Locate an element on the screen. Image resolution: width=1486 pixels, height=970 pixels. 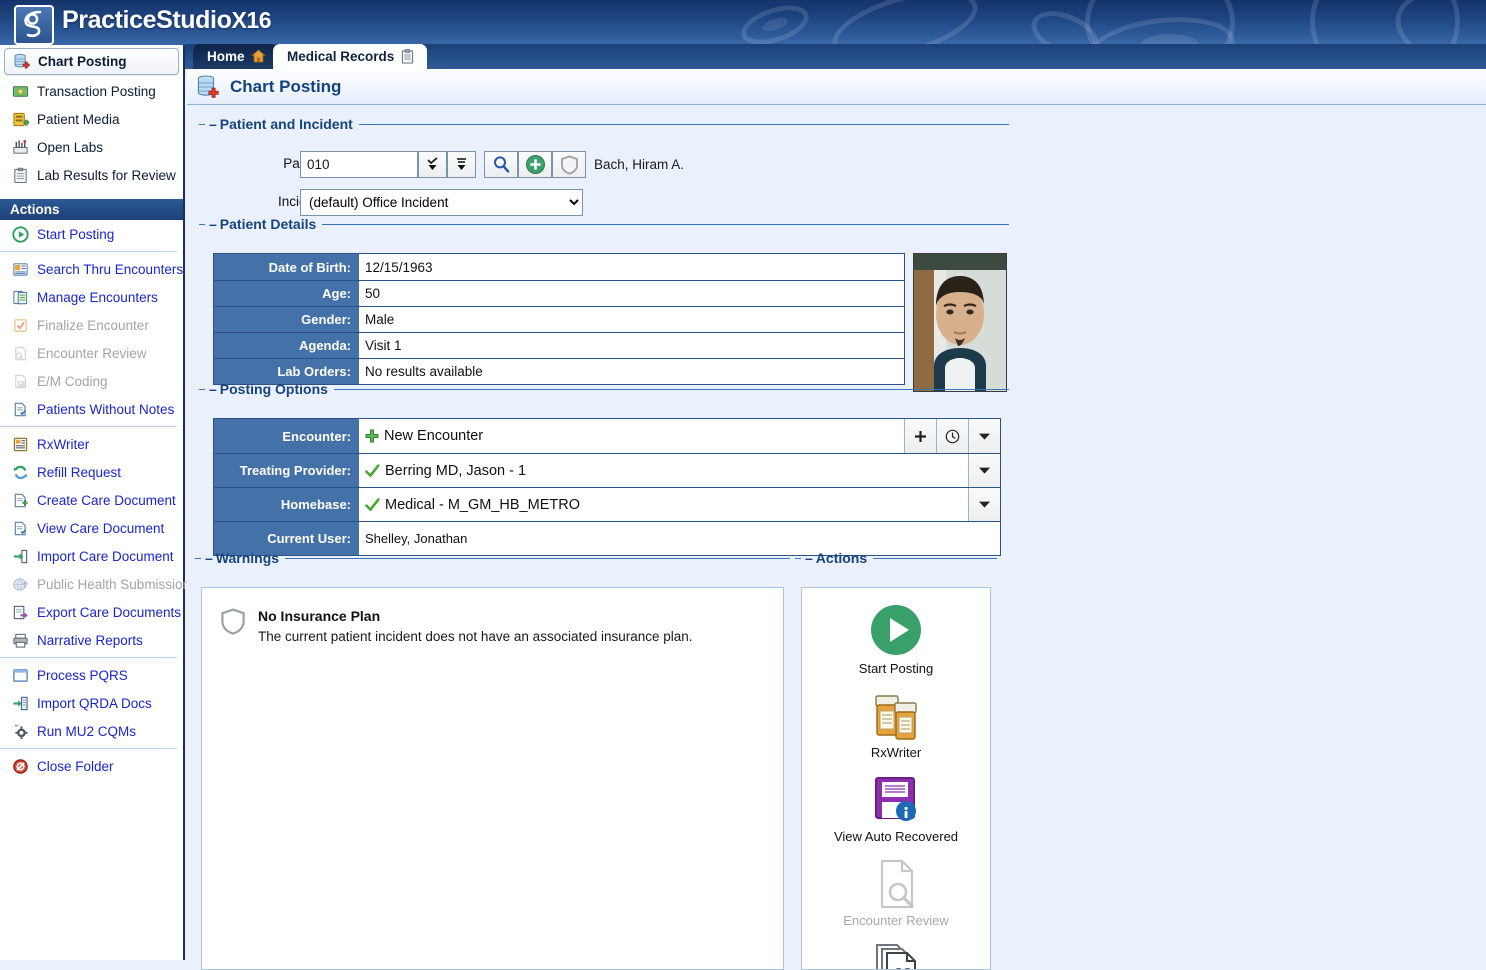
sidebar-action-import-care-document: Import Care Document is located at coordinates (91, 556).